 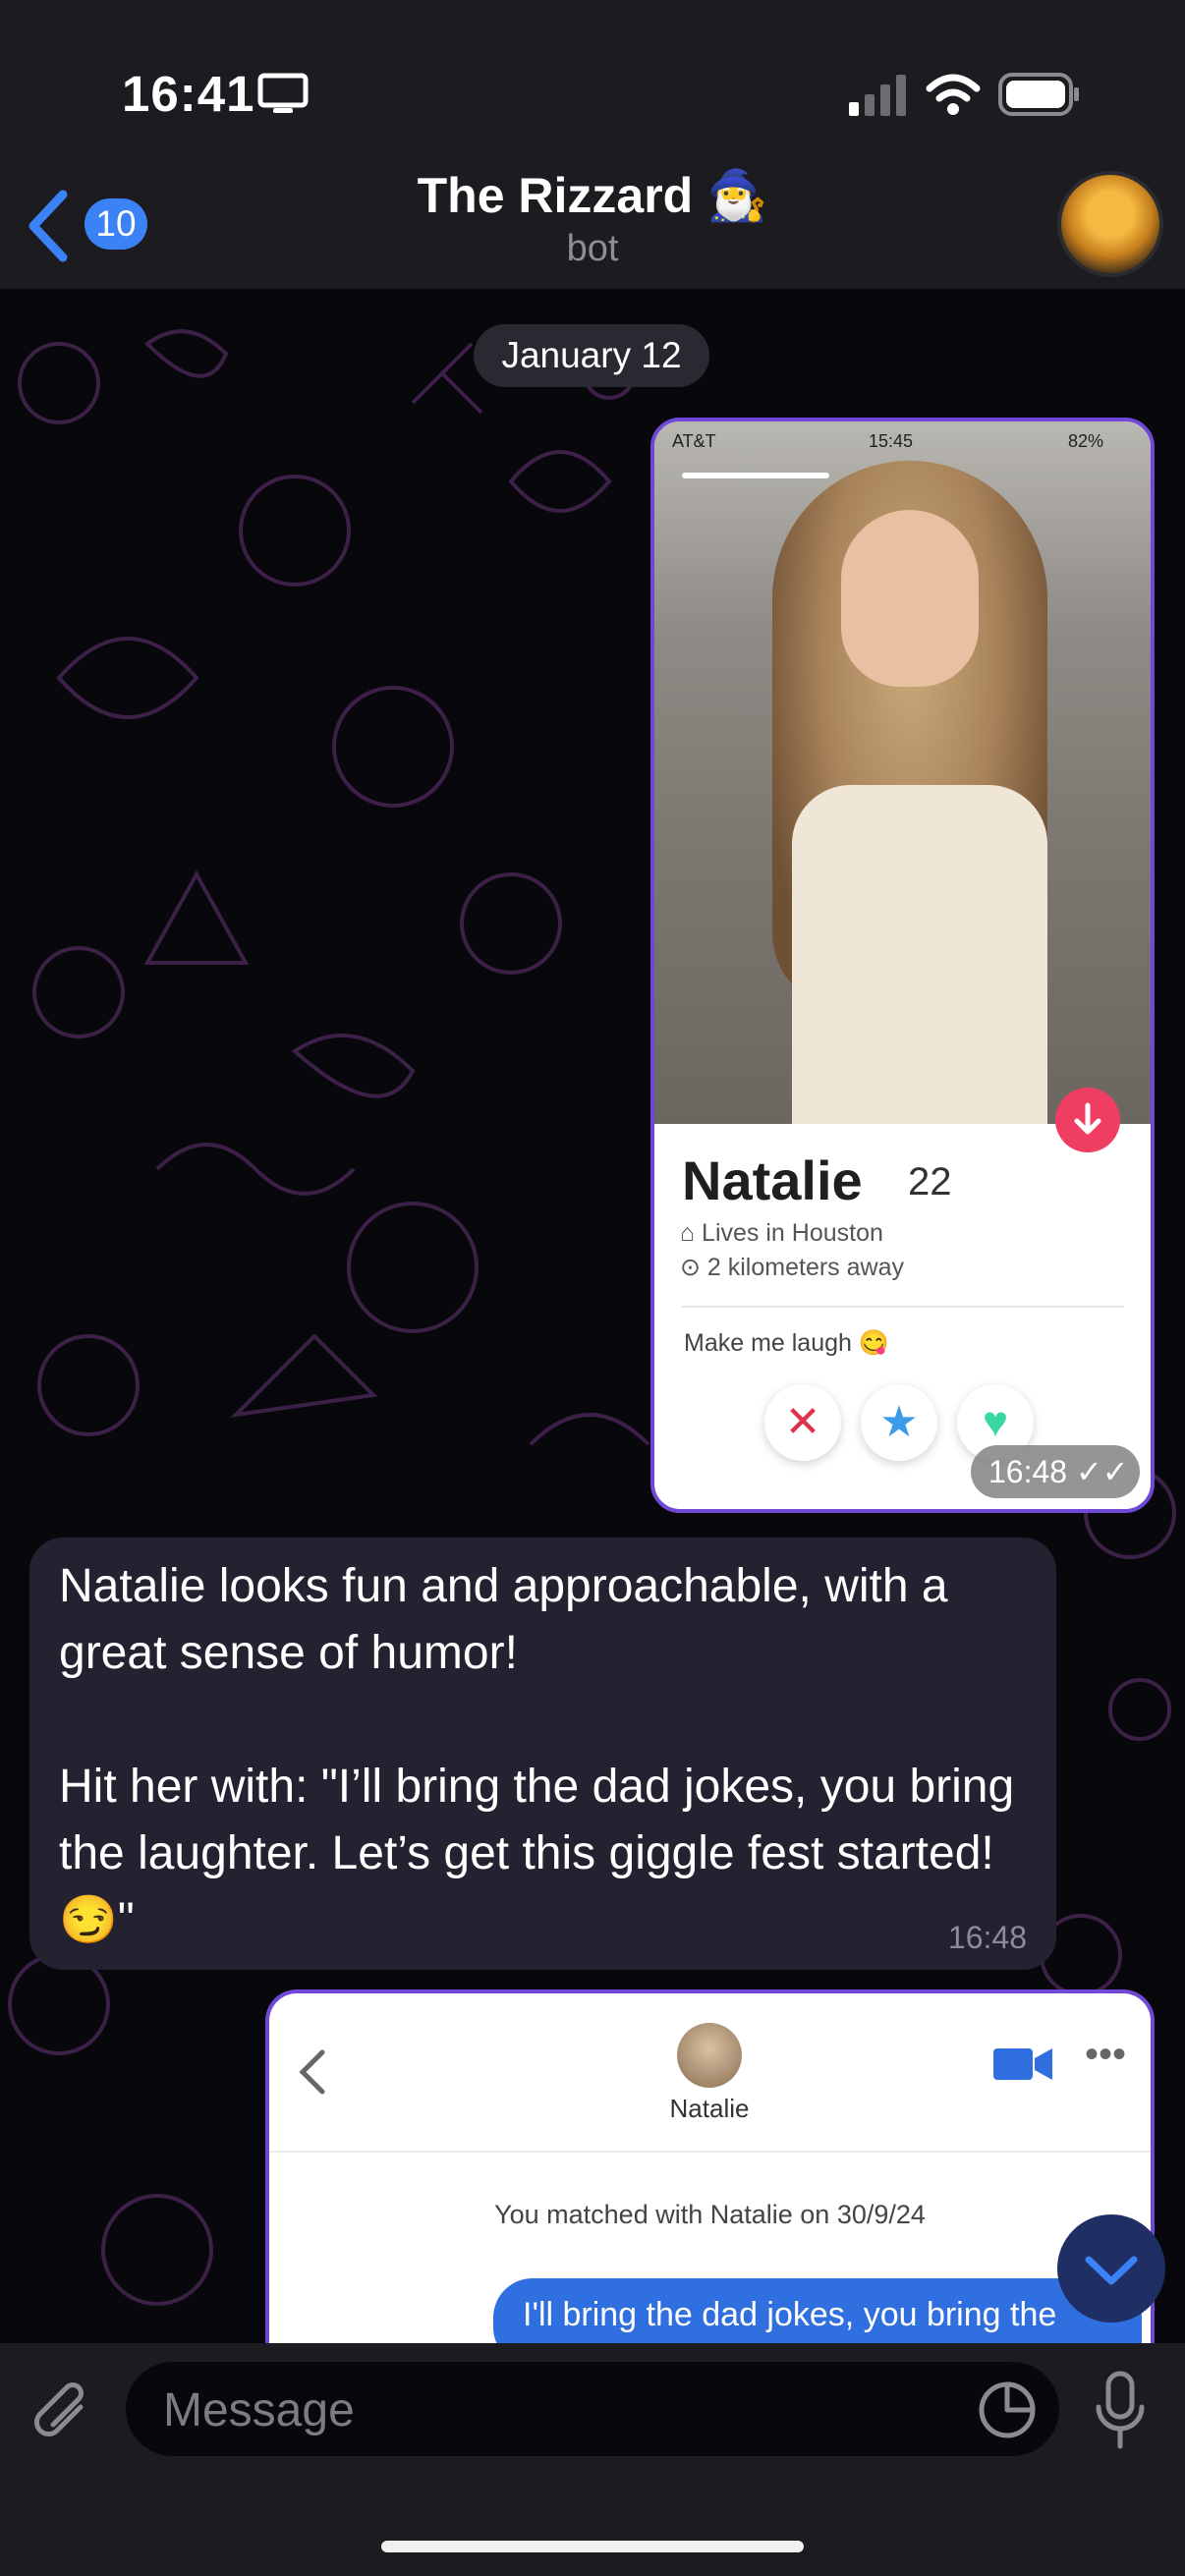 I want to click on expand-arrow-icon, so click(x=1088, y=1120).